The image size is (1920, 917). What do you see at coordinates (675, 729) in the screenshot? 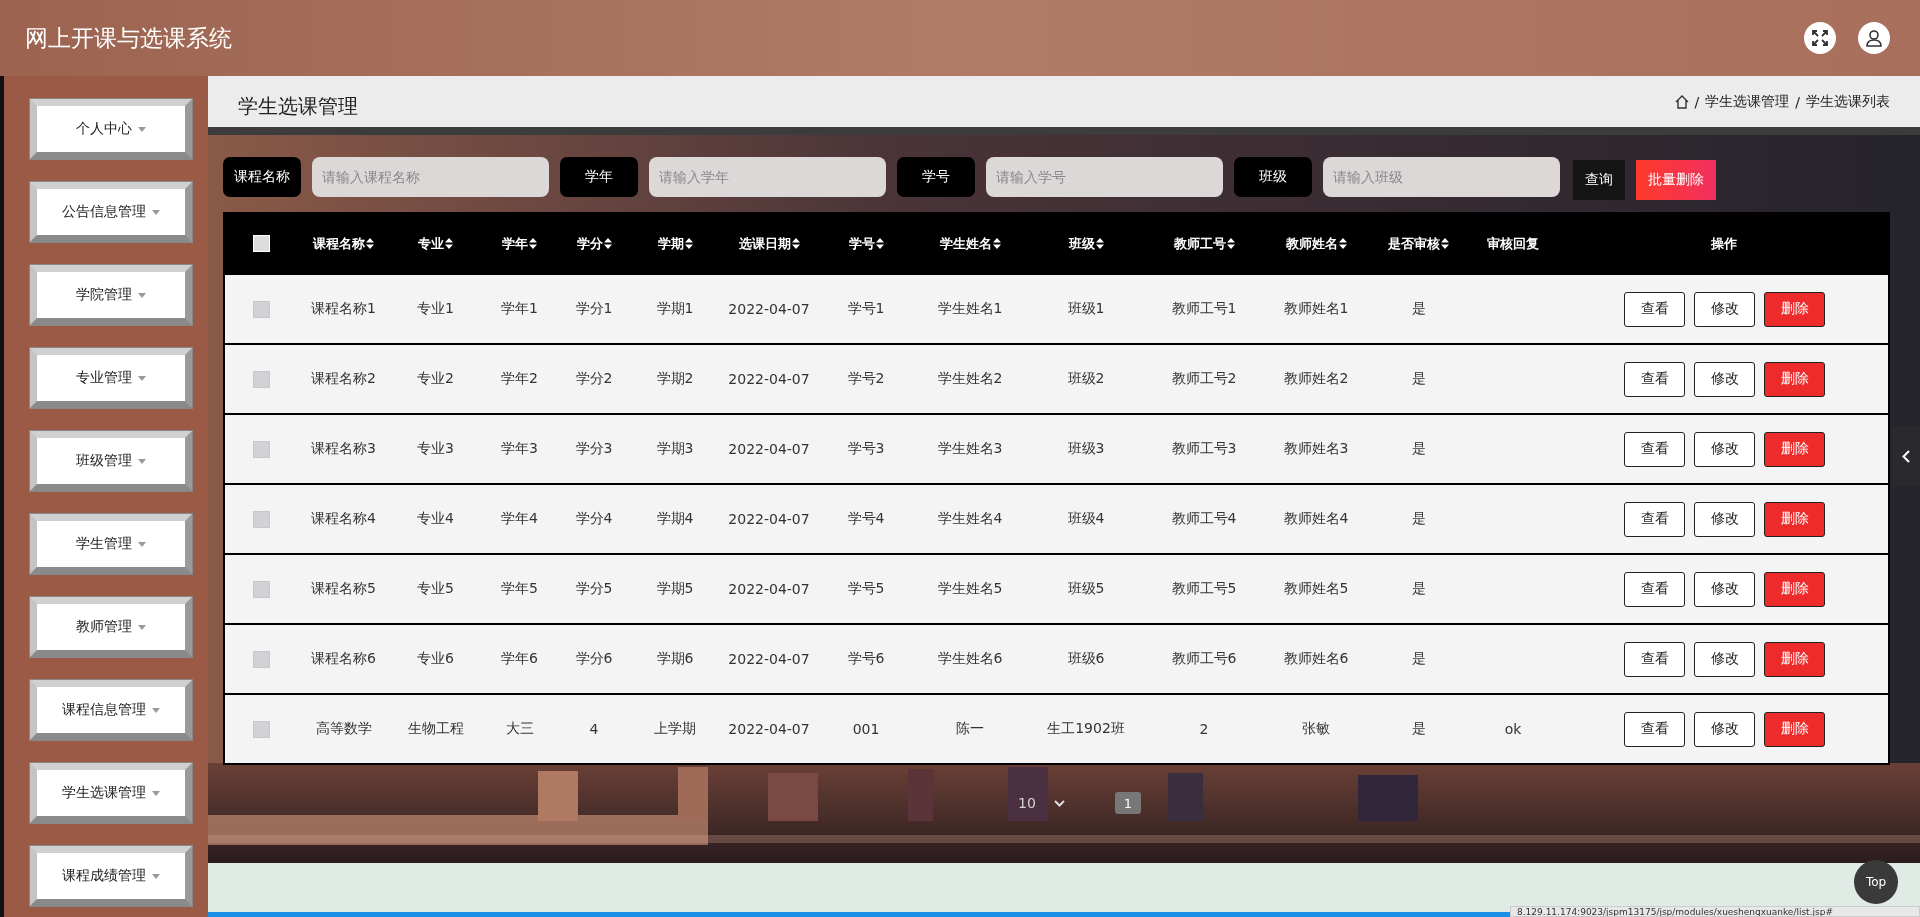
I see `table-cell: 上学期` at bounding box center [675, 729].